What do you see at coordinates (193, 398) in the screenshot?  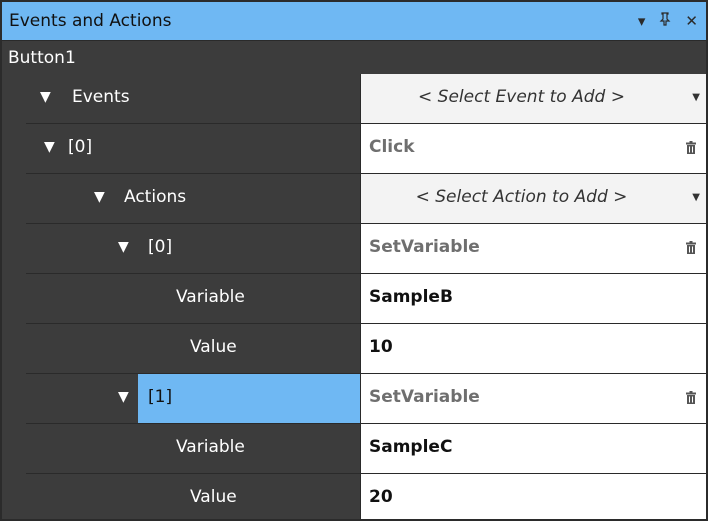 I see `action-1-label-cell: ▼ [1]` at bounding box center [193, 398].